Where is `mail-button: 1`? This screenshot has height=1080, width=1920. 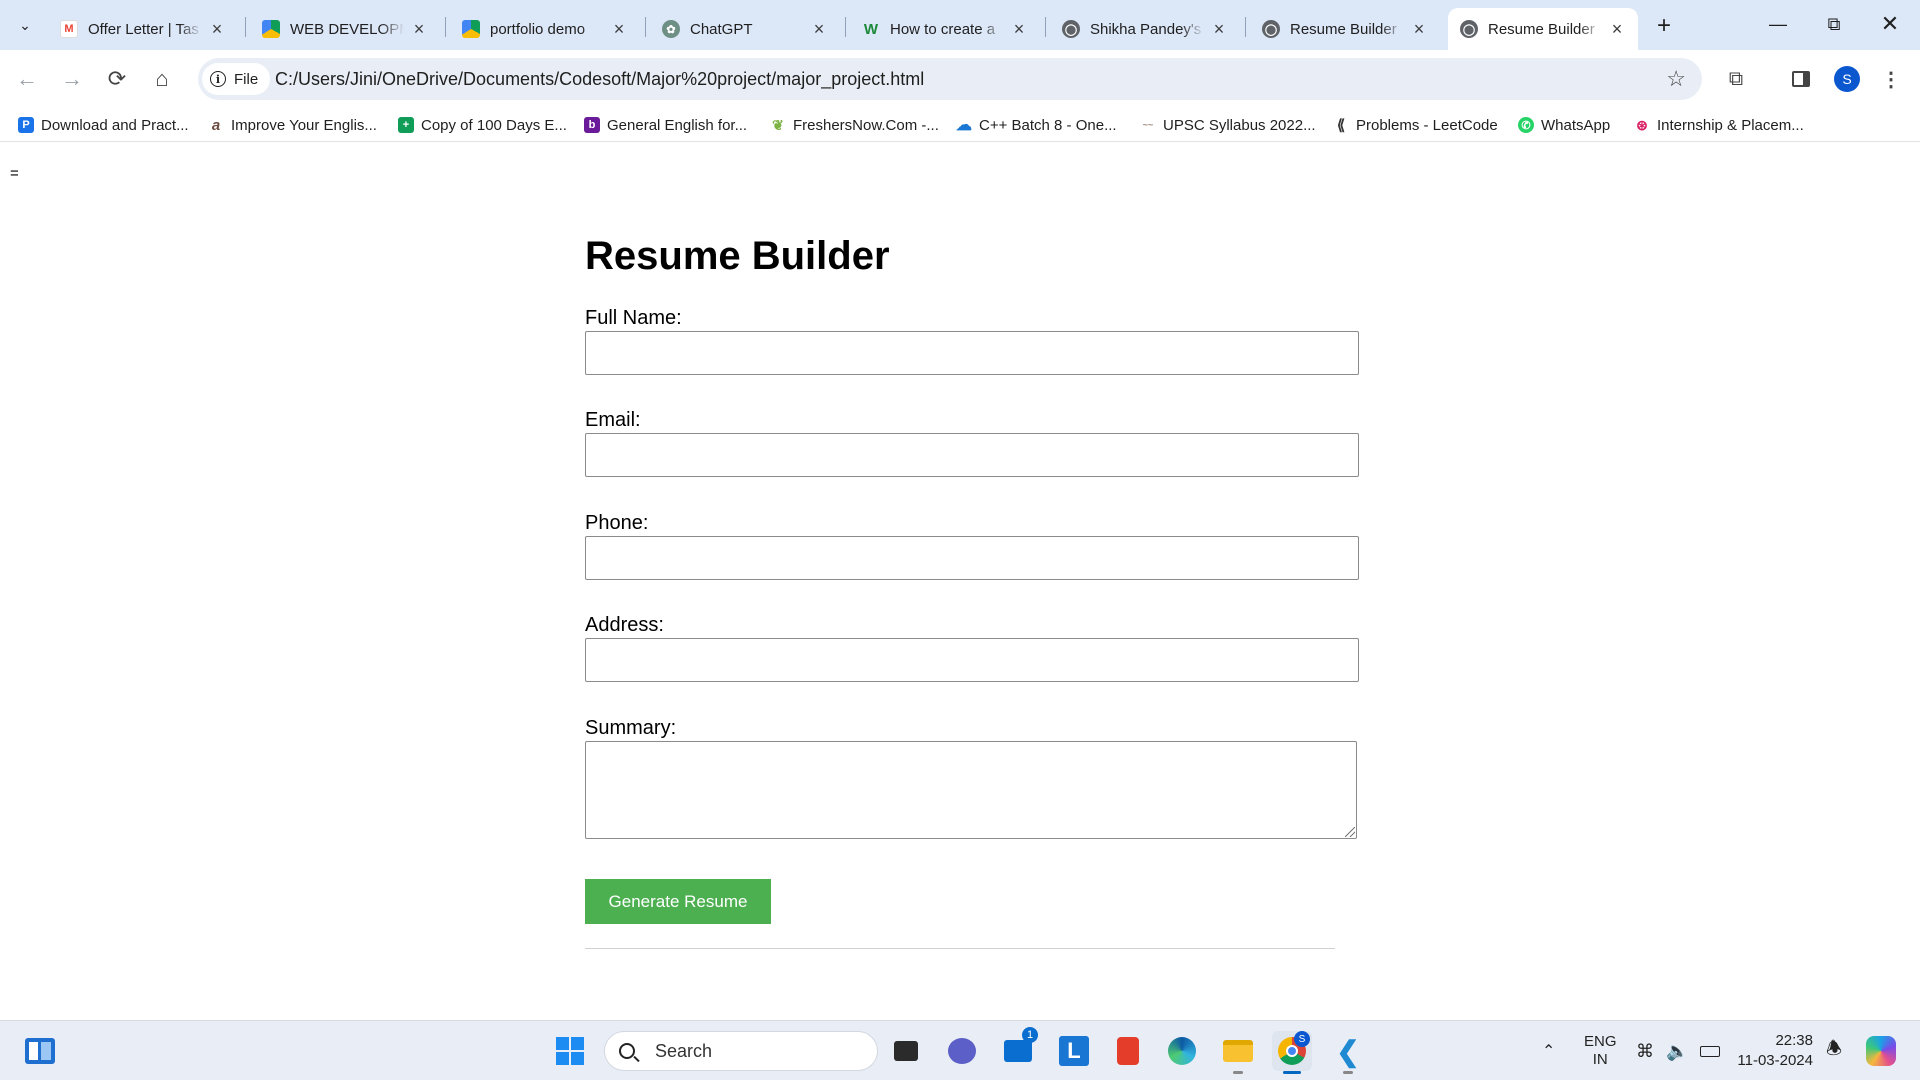
mail-button: 1 is located at coordinates (1018, 1049).